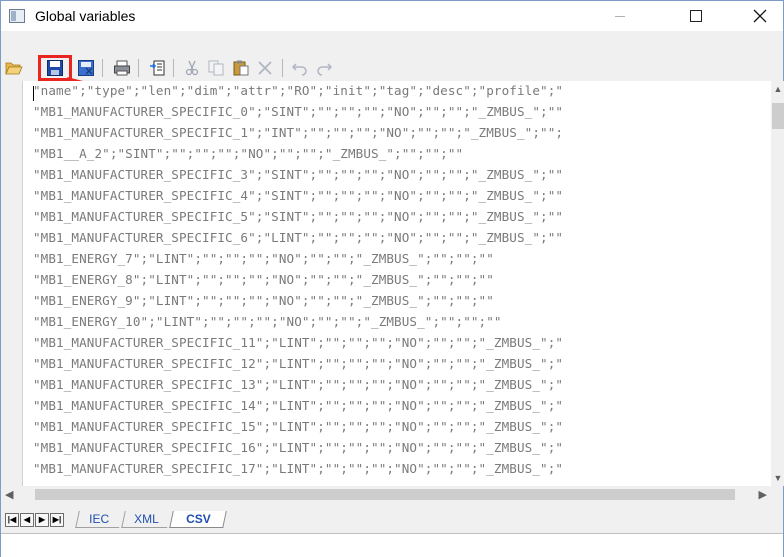  I want to click on next-tab-button: ▶, so click(42, 520).